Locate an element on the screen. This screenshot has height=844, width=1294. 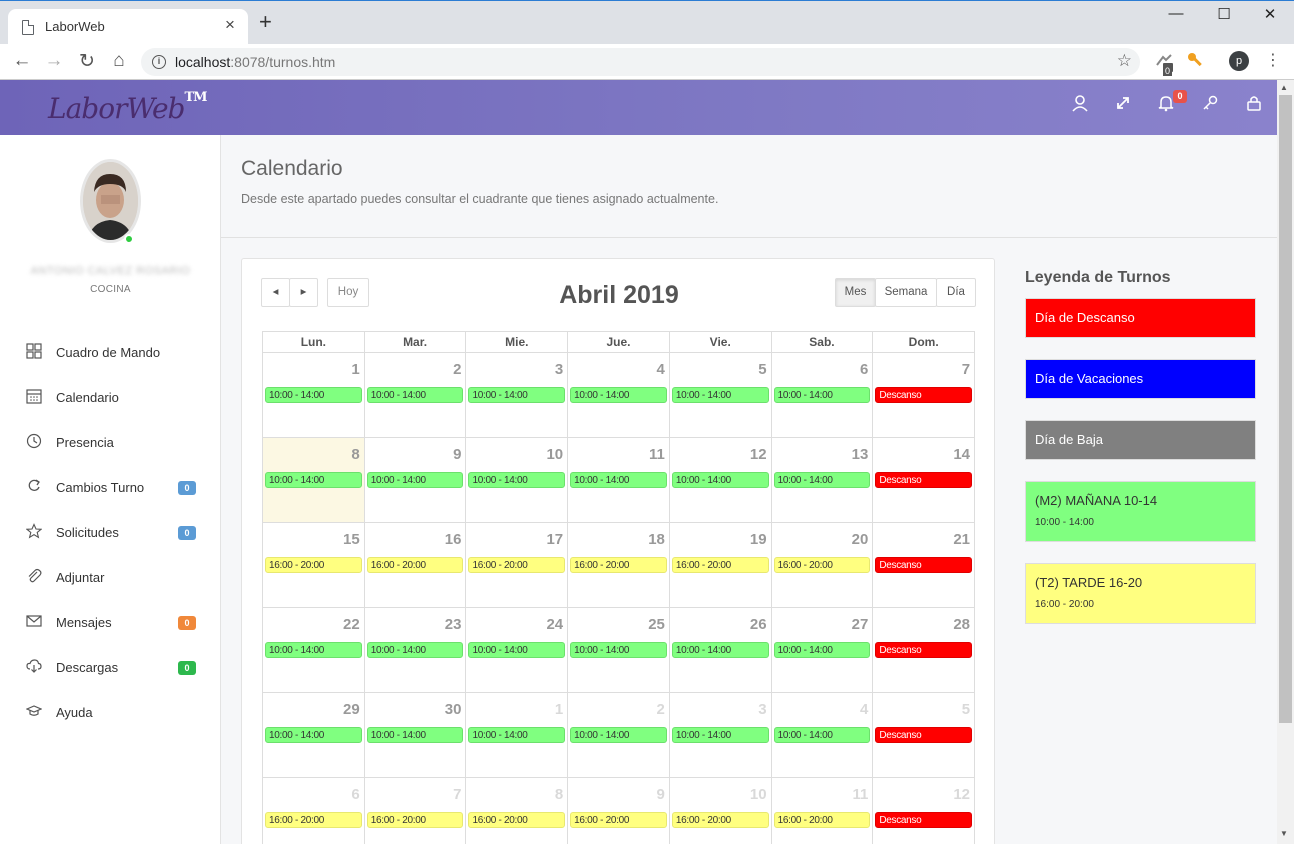
day-number: 8 is located at coordinates (355, 454).